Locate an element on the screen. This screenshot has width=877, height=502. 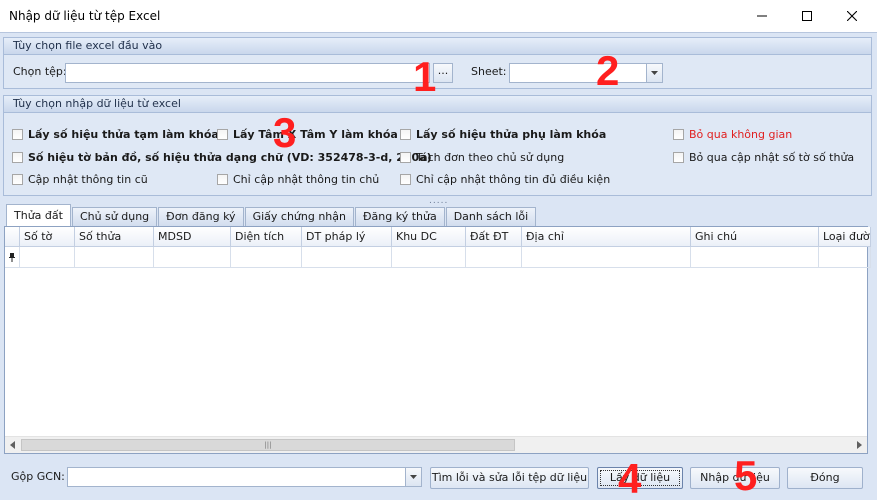
sheet-select is located at coordinates (578, 73).